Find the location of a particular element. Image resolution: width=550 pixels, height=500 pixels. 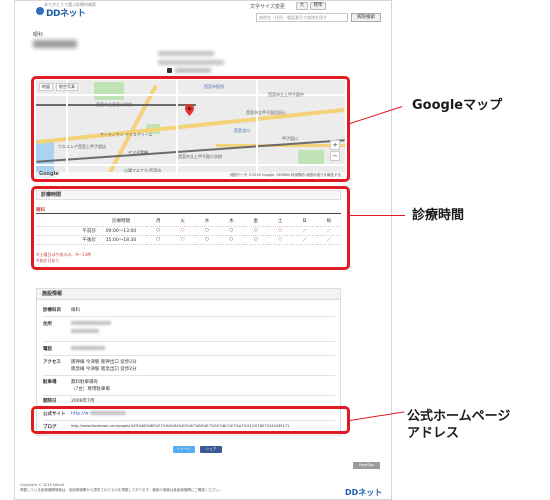

callout-website: 公式ホームページ アドレス is located at coordinates (459, 425).